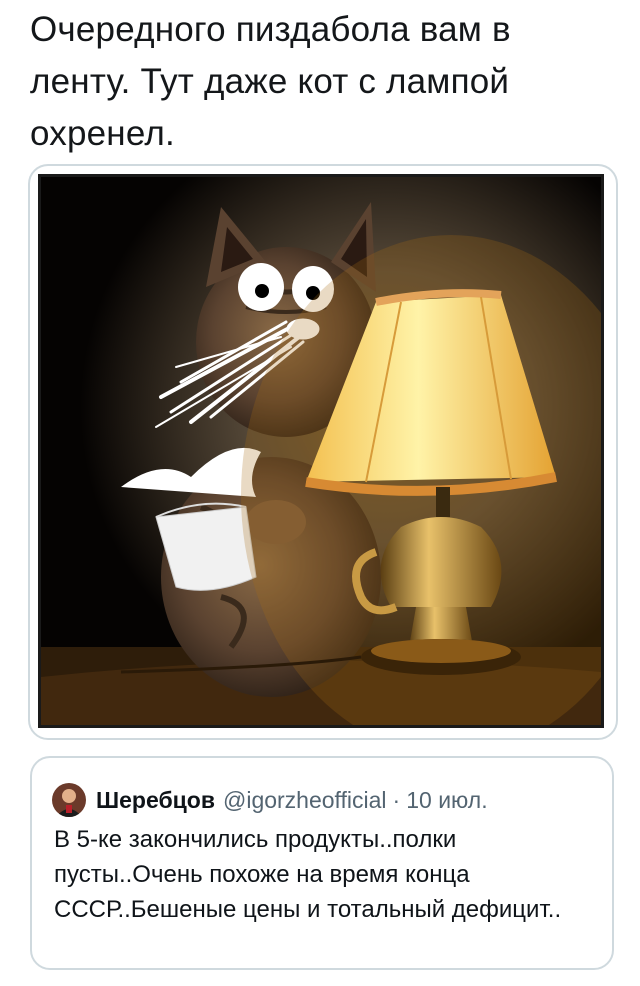 The image size is (640, 986). I want to click on quoted-tweet-header: Шеребцов @igorzheofficial · 10 июл., so click(270, 800).